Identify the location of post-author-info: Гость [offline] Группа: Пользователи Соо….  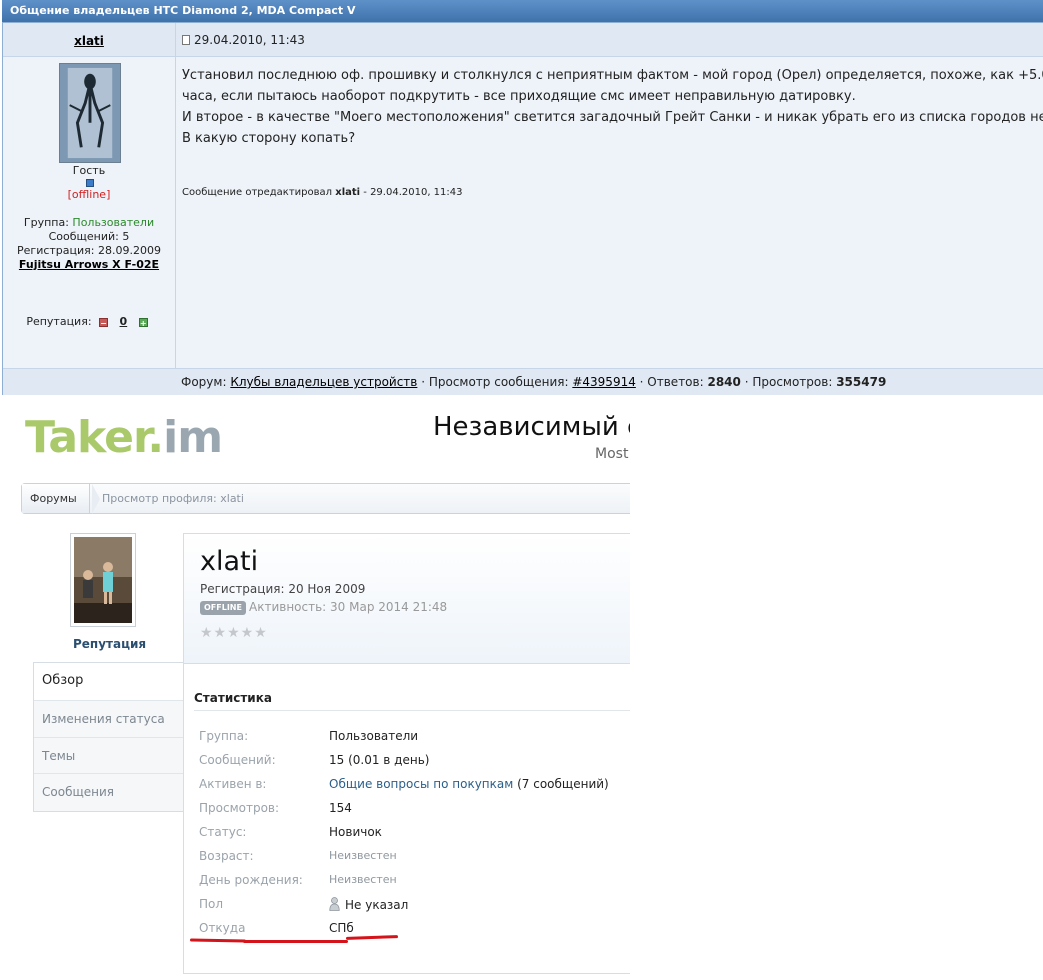
(89, 212).